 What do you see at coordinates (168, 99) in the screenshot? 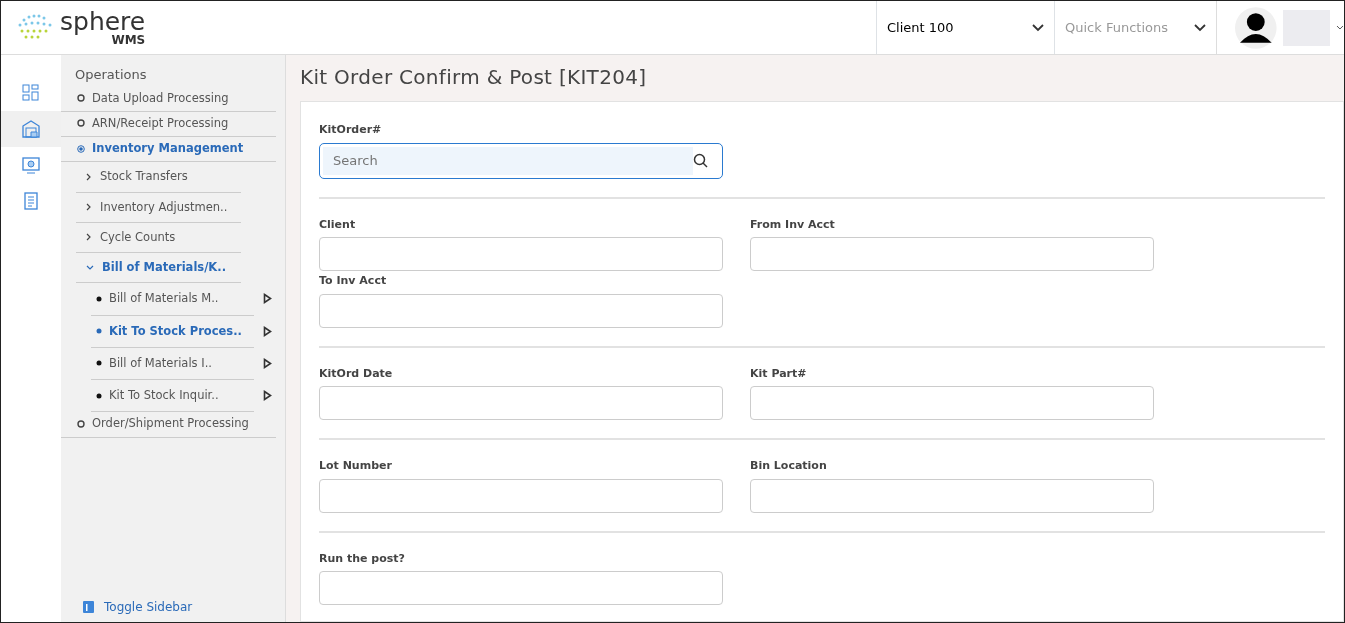
I see `sidebar-item: Data Upload Processing` at bounding box center [168, 99].